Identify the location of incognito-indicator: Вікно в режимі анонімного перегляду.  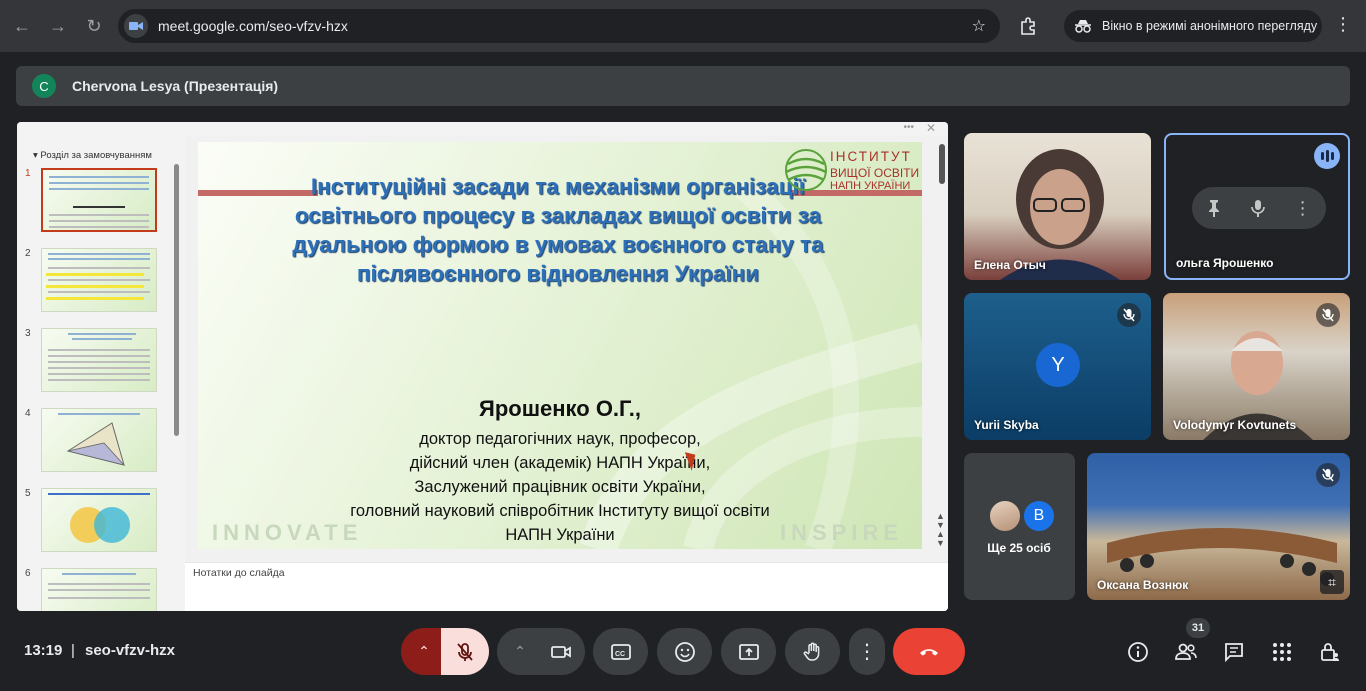
(1193, 26).